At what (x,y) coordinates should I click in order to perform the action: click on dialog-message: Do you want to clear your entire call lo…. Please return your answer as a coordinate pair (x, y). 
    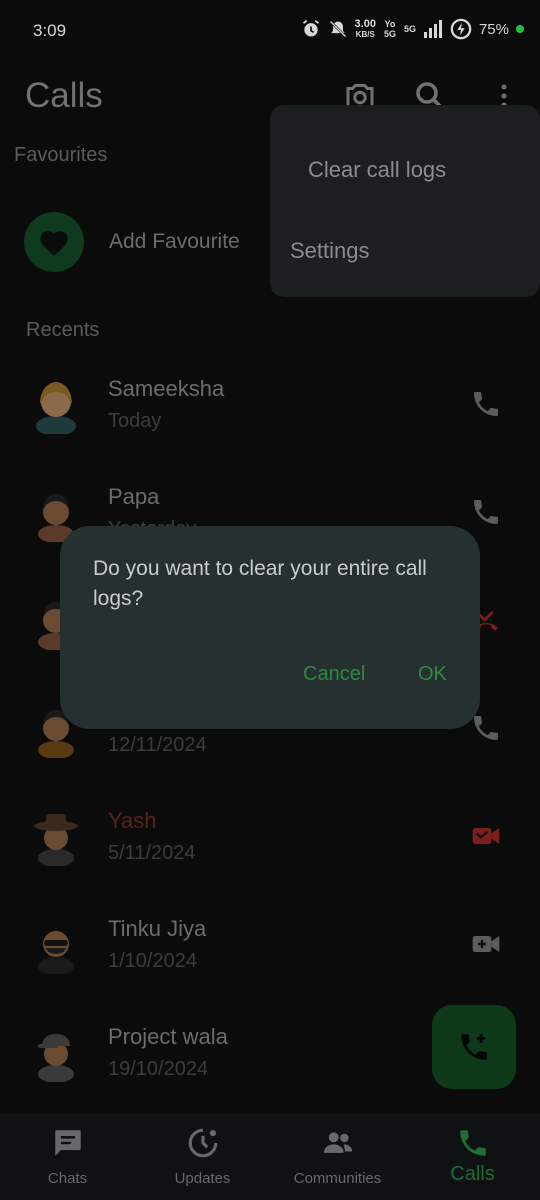
    Looking at the image, I should click on (260, 583).